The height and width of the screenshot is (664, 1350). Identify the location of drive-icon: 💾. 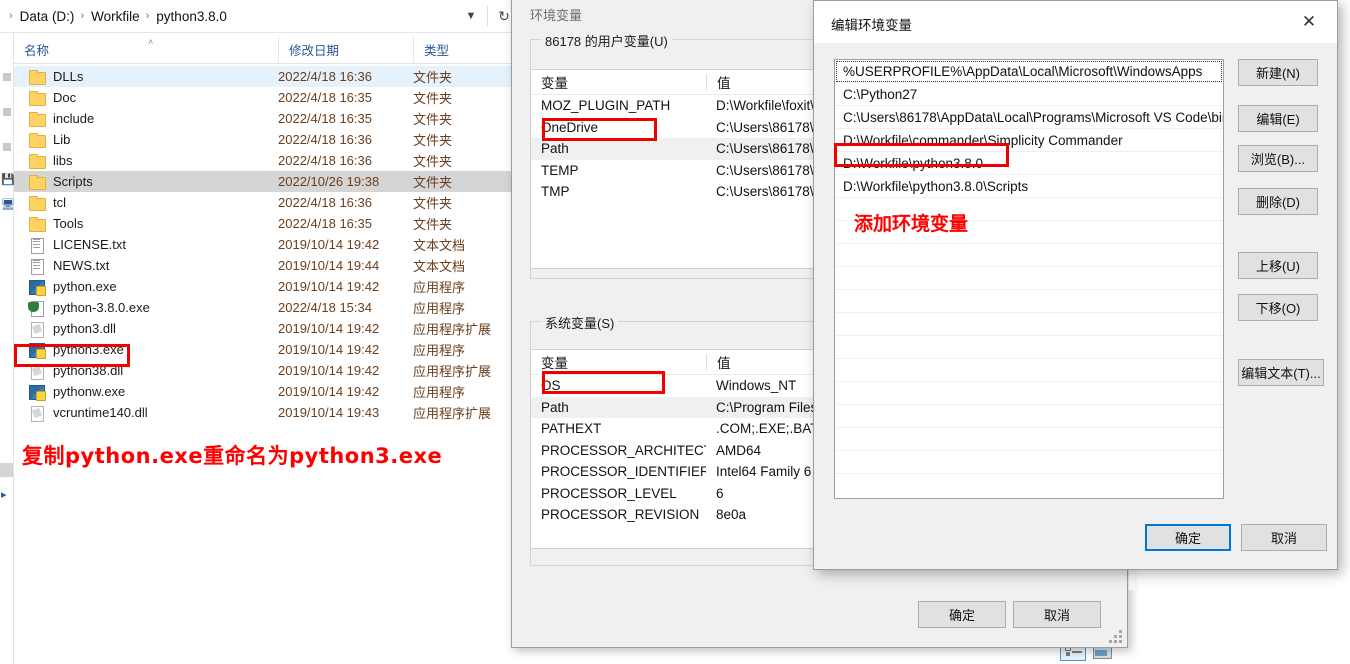
(8, 180).